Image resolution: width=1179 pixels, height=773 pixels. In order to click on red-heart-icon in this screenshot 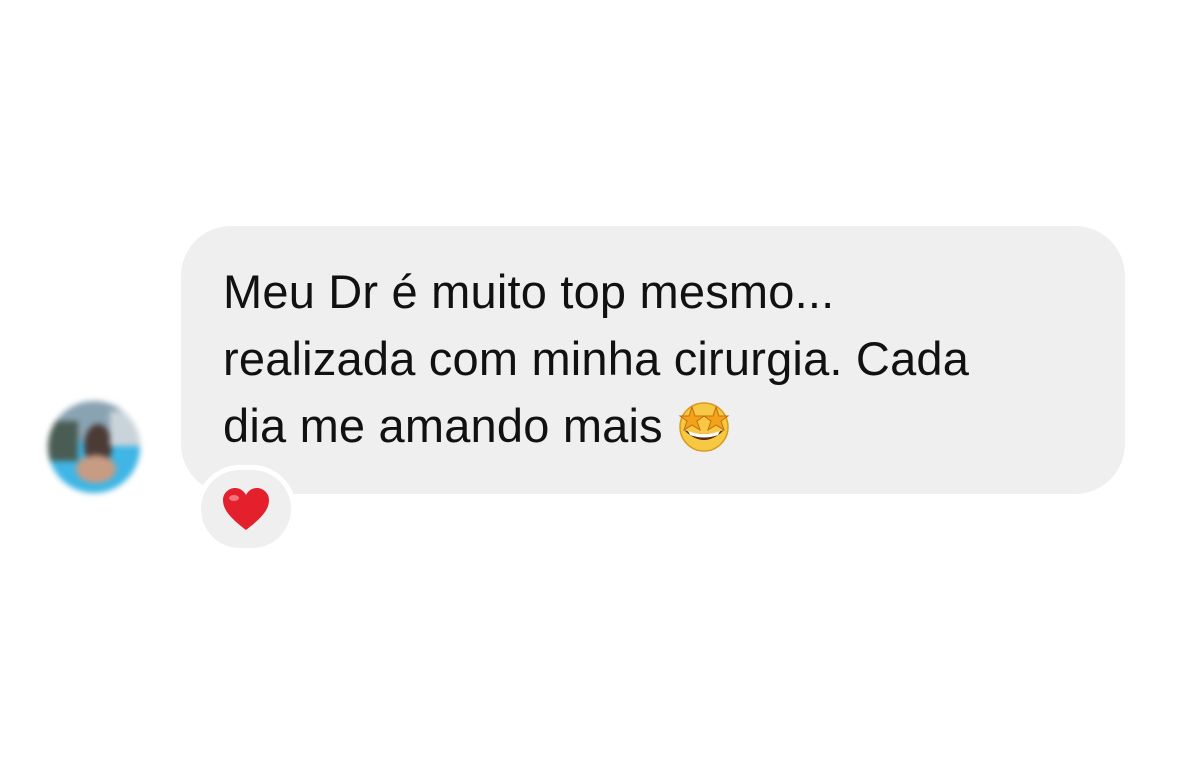, I will do `click(246, 509)`.